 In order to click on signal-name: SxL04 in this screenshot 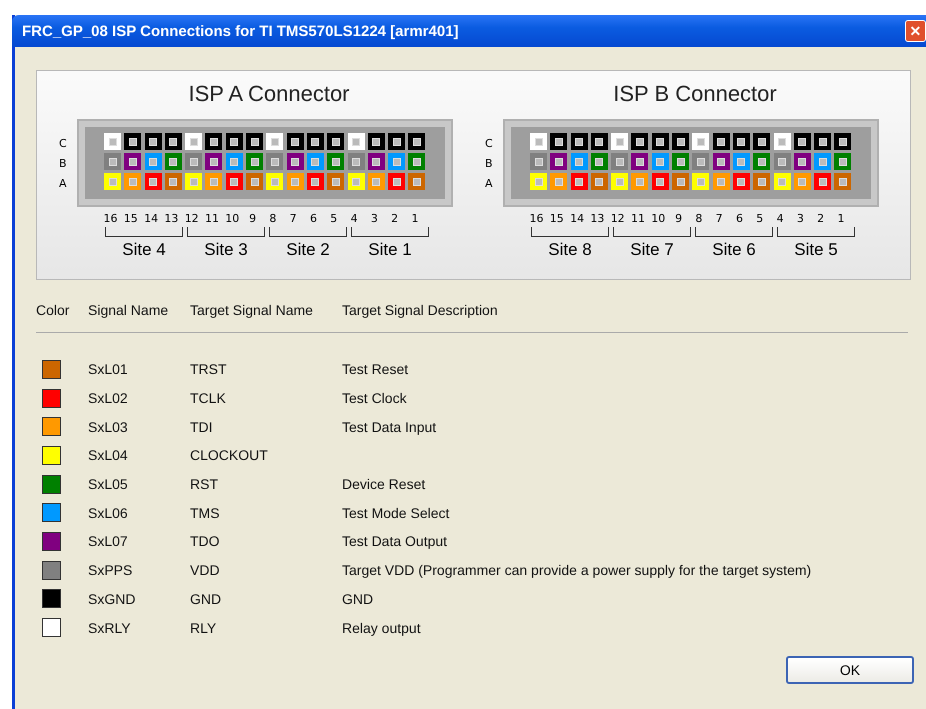, I will do `click(108, 455)`.